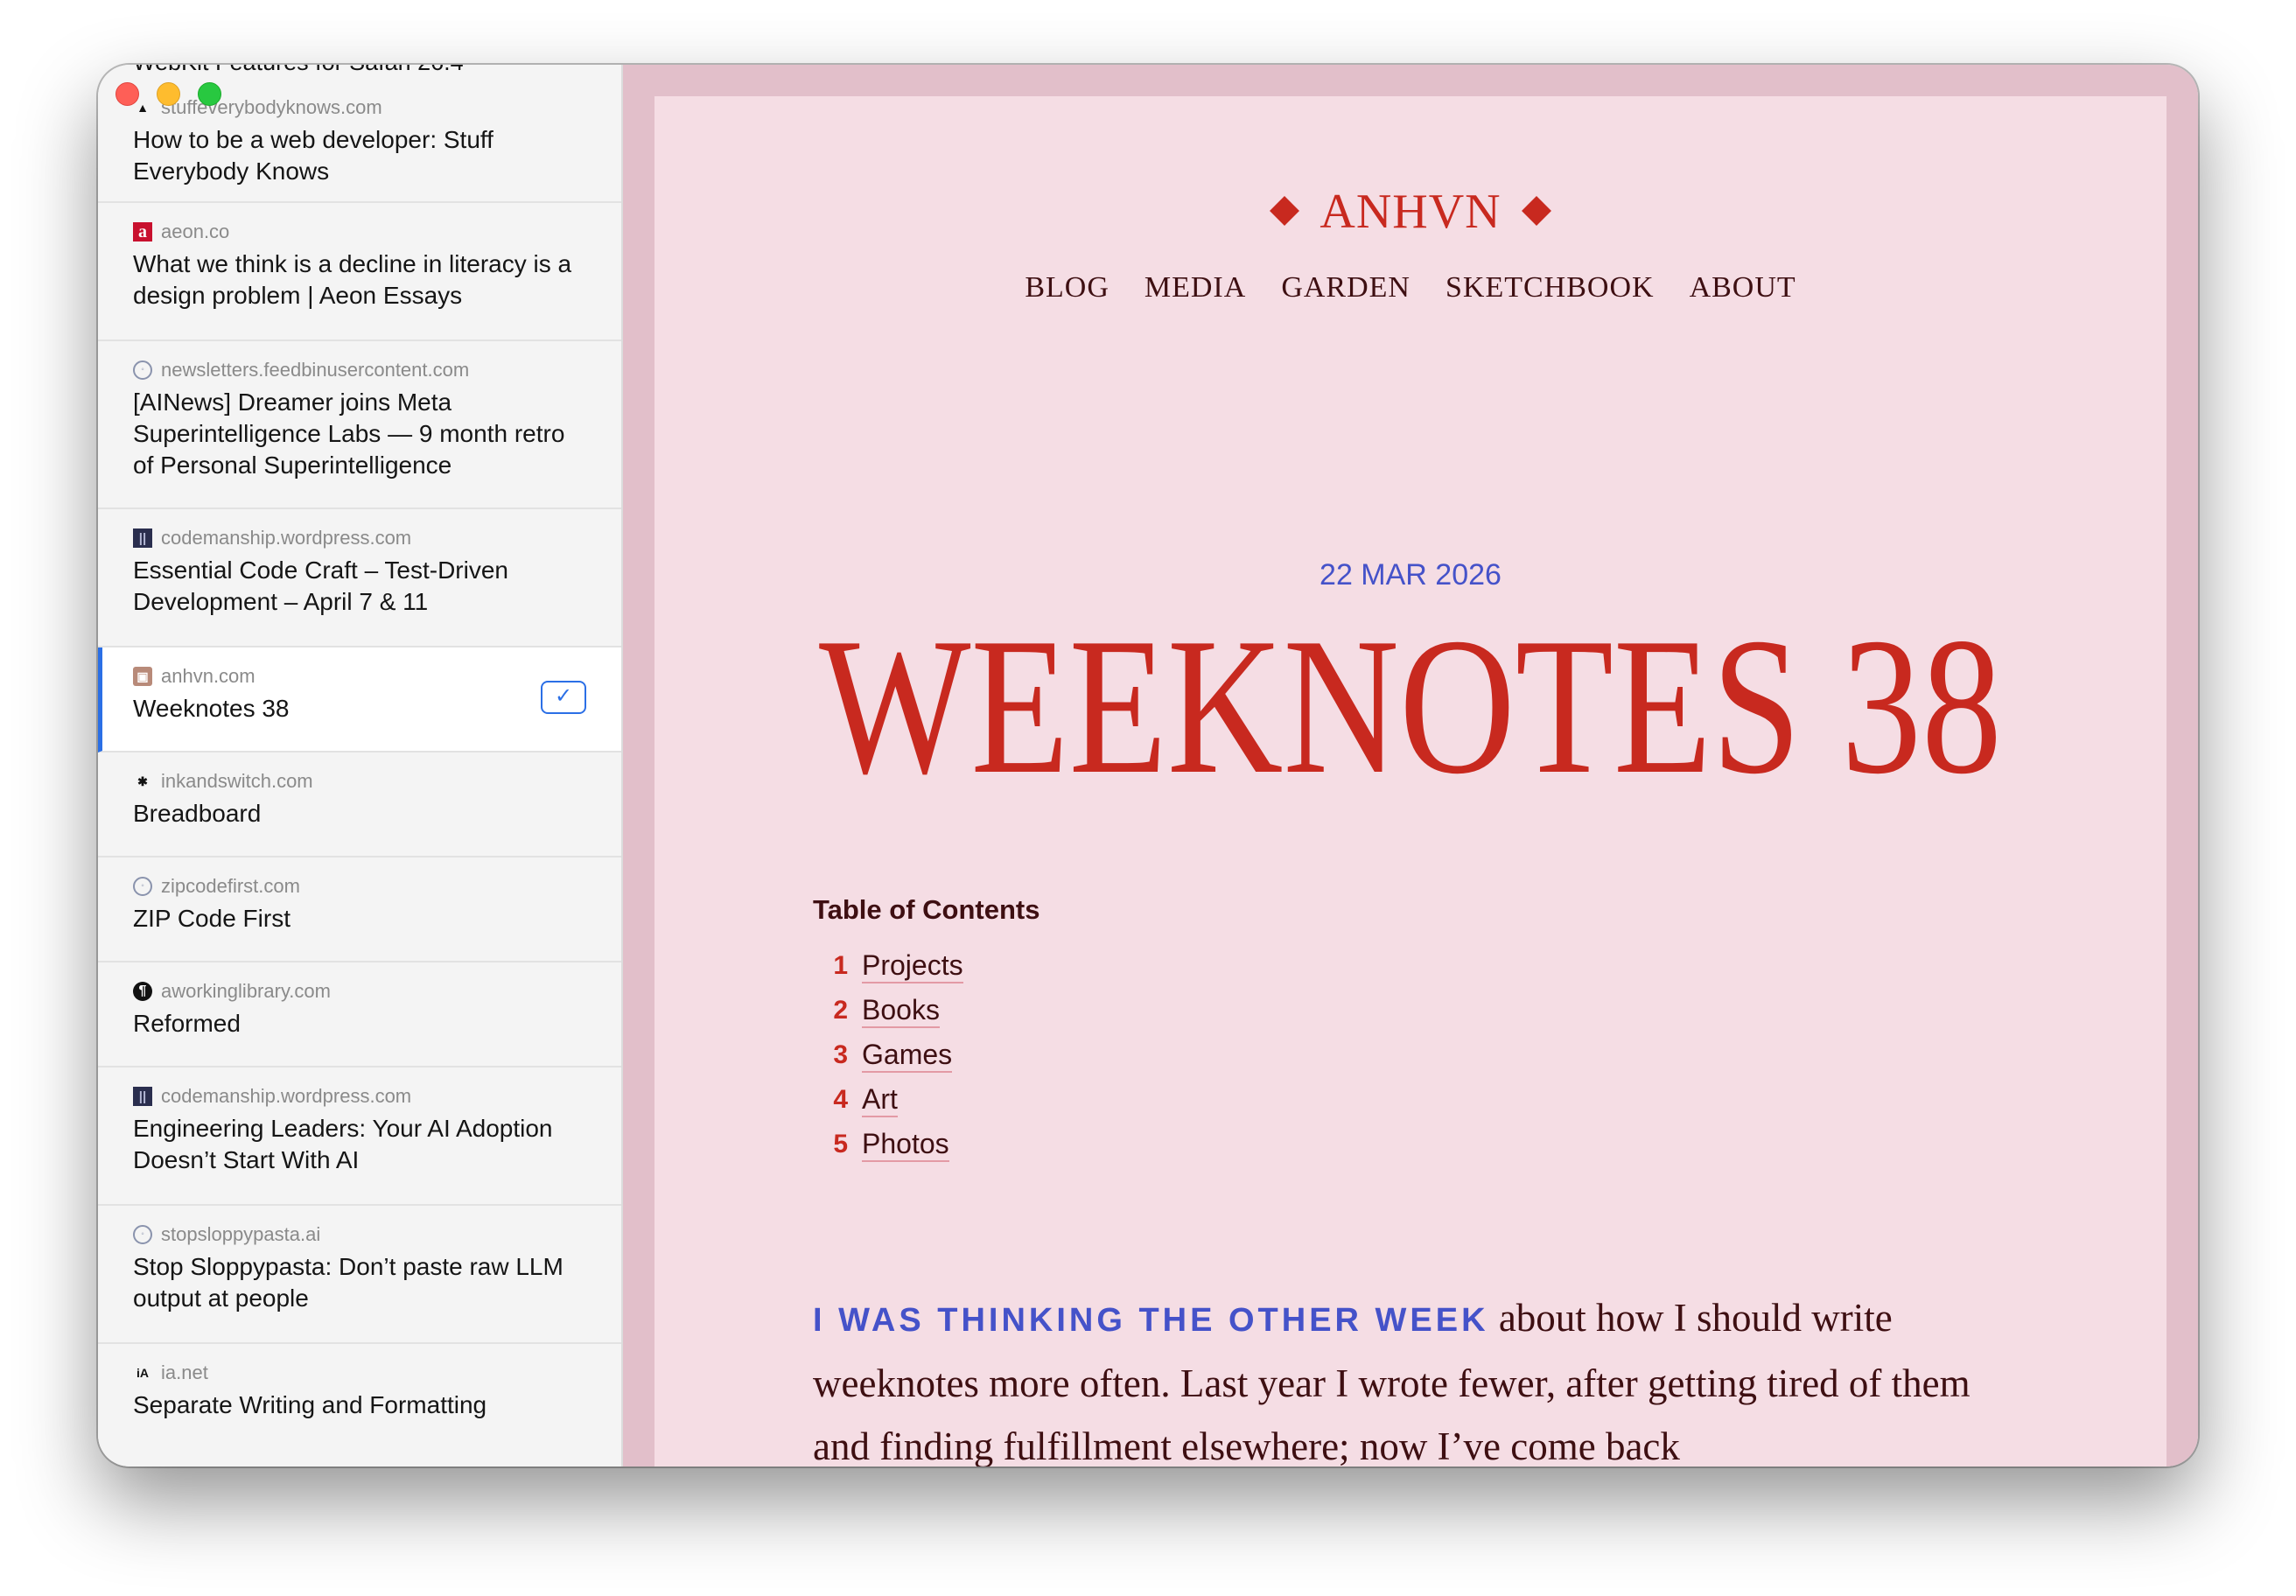 The width and height of the screenshot is (2296, 1596). I want to click on item-source: newsletters.feedbinusercontent.com, so click(315, 370).